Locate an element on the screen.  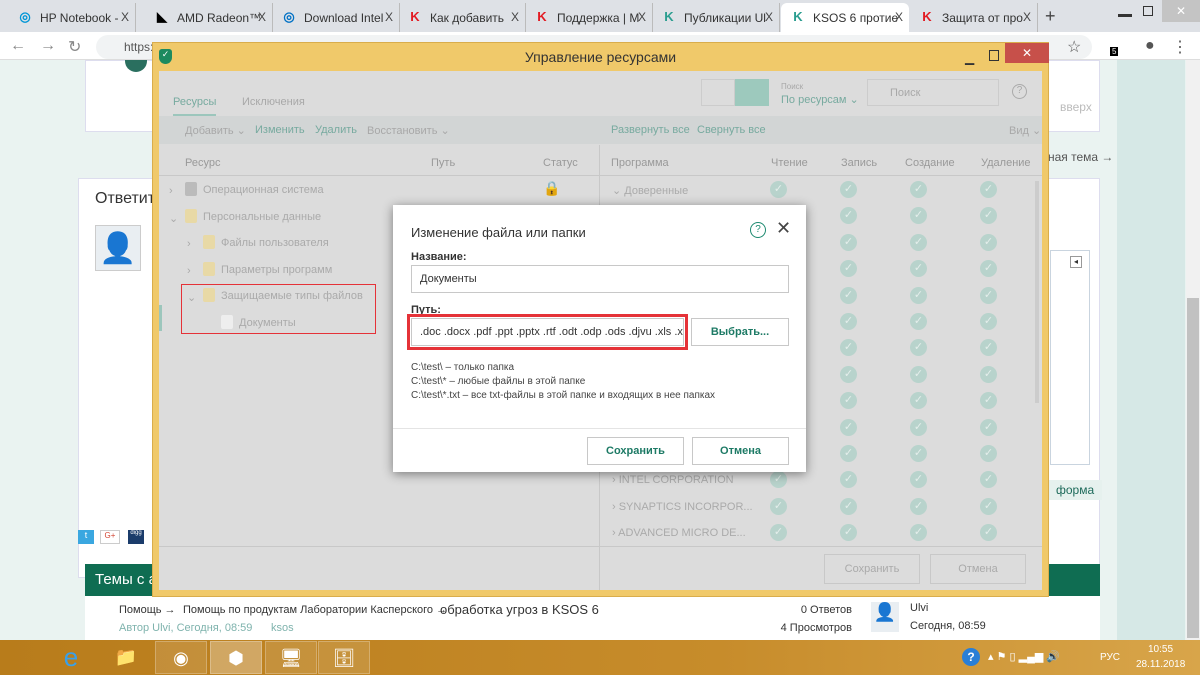
browser-tab: K Как добавить X is located at coordinates (462, 17).